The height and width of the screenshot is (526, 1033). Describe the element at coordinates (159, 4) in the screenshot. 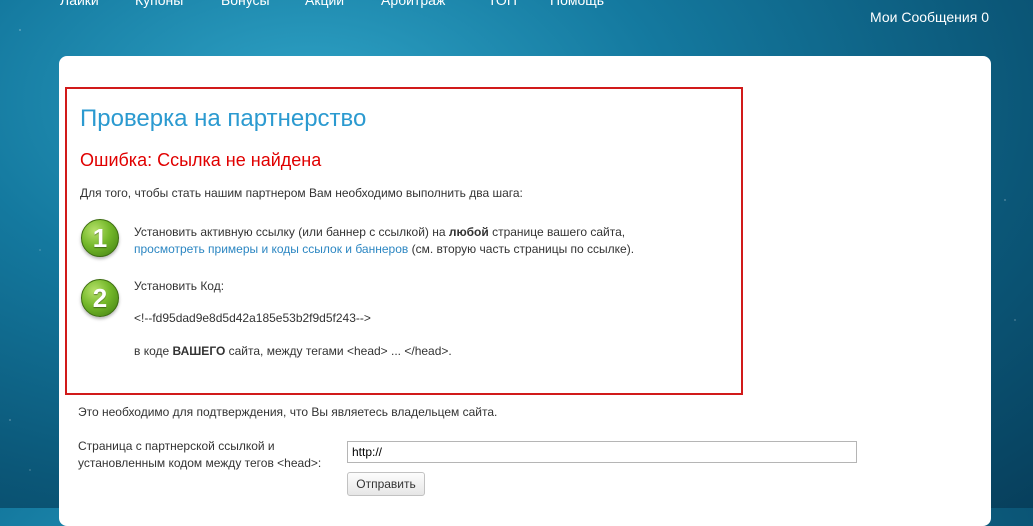

I see `nav-item-coupons: Купоны` at that location.